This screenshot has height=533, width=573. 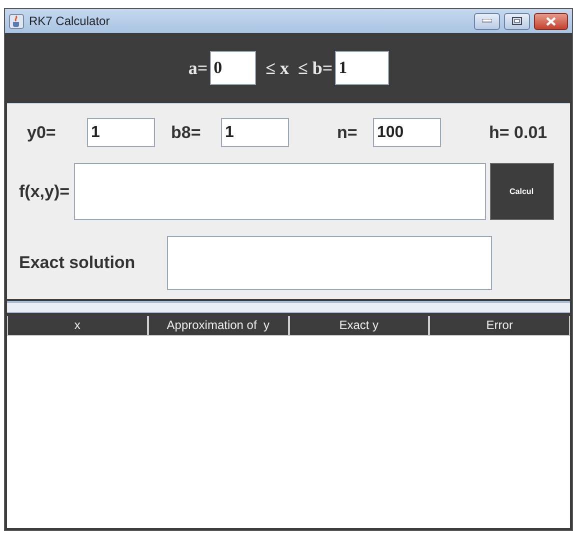 What do you see at coordinates (518, 133) in the screenshot?
I see `step-size-label: h= 0.01` at bounding box center [518, 133].